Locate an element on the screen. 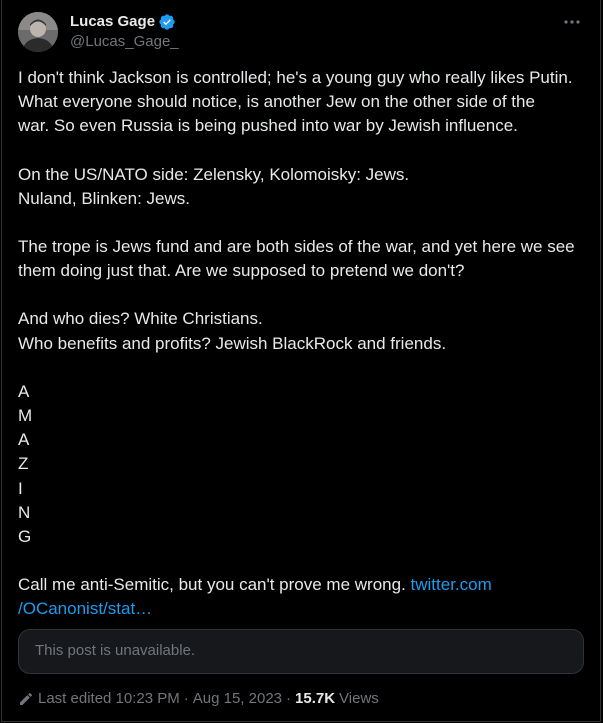 The height and width of the screenshot is (723, 603). pencil-icon is located at coordinates (26, 699).